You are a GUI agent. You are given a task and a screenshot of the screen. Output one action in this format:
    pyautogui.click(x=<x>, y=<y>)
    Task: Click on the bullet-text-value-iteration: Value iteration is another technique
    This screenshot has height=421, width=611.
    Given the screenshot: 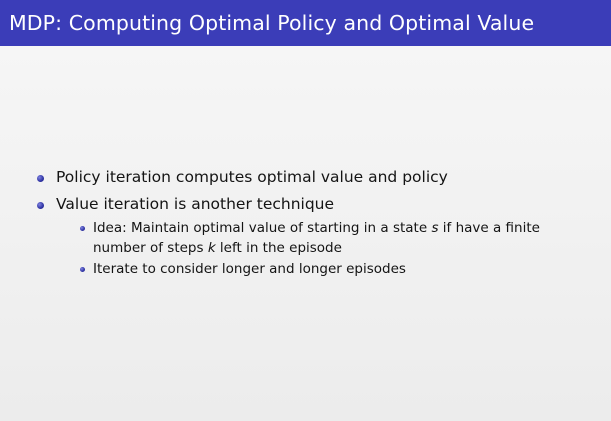 What is the action you would take?
    pyautogui.click(x=195, y=204)
    